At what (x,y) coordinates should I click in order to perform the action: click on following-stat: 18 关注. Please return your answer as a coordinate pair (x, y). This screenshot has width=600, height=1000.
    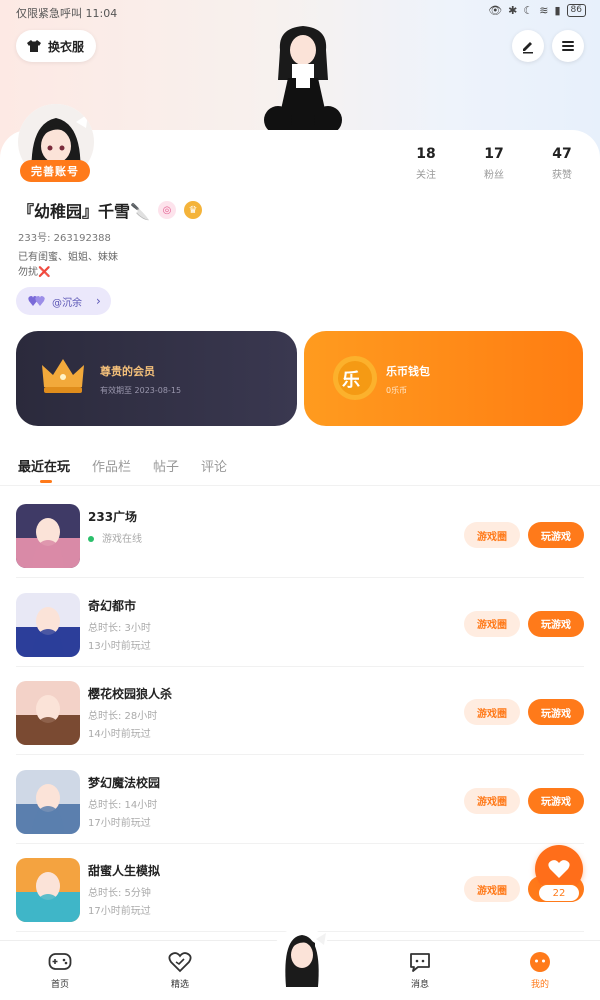
    Looking at the image, I should click on (426, 163).